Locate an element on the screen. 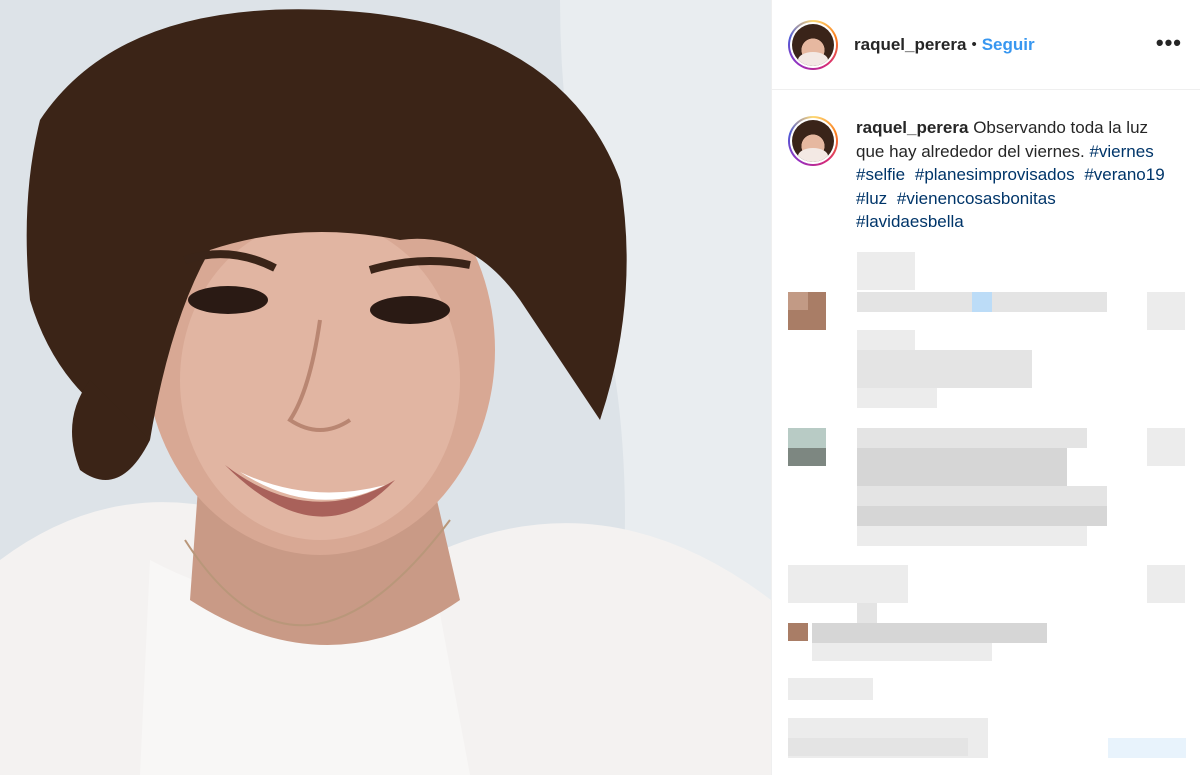 The height and width of the screenshot is (775, 1200). caption-username: raquel_perera is located at coordinates (912, 127).